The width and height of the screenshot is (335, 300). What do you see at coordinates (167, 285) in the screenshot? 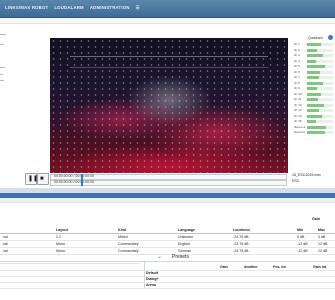
I see `preset-row: Arena` at bounding box center [167, 285].